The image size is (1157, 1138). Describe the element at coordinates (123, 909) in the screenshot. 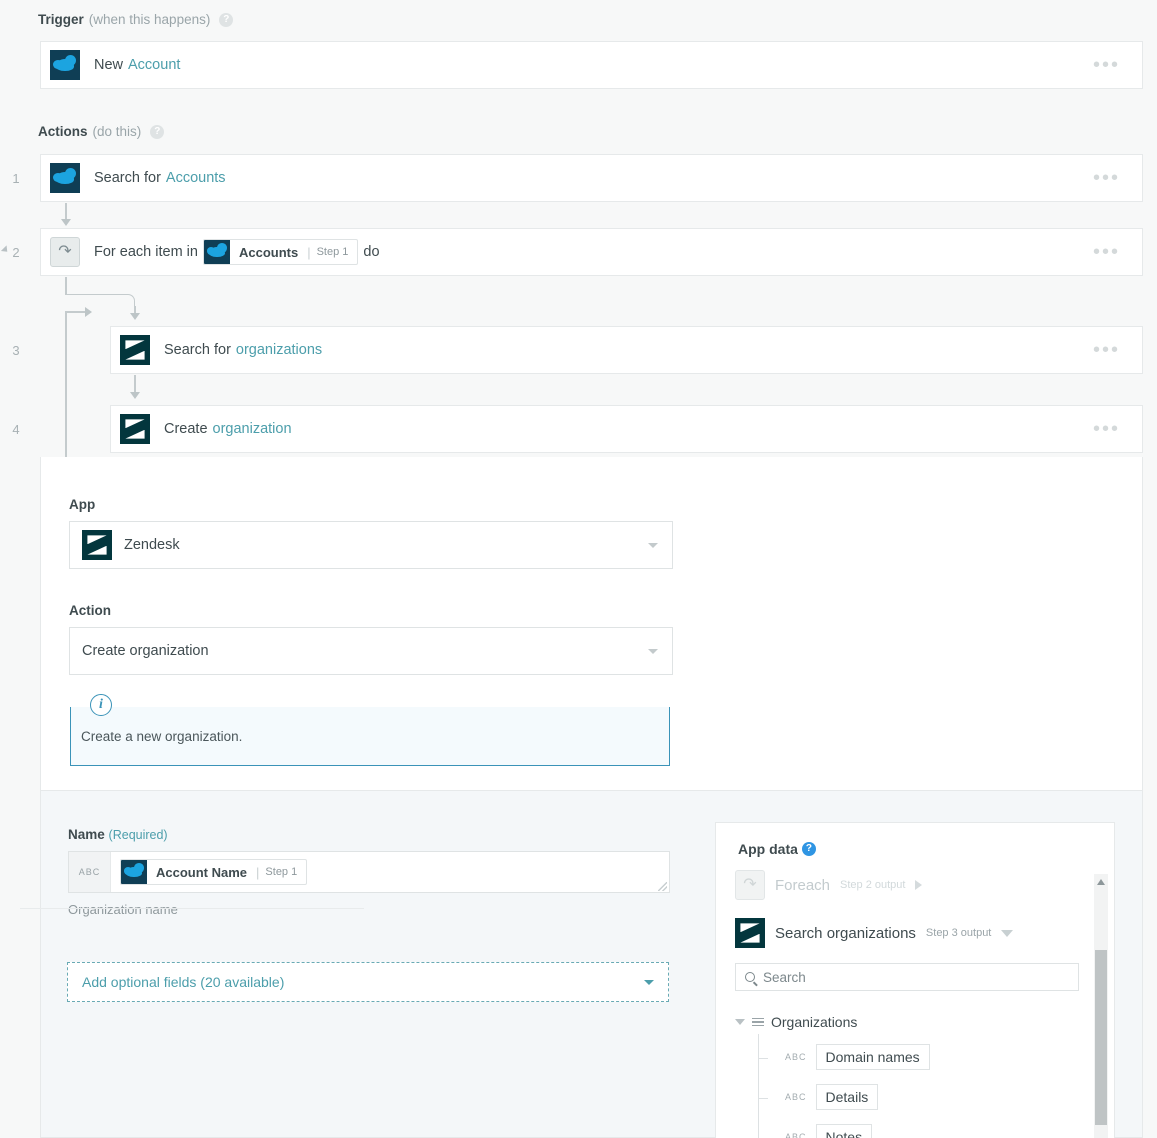

I see `name-helper-text: Organization name` at that location.